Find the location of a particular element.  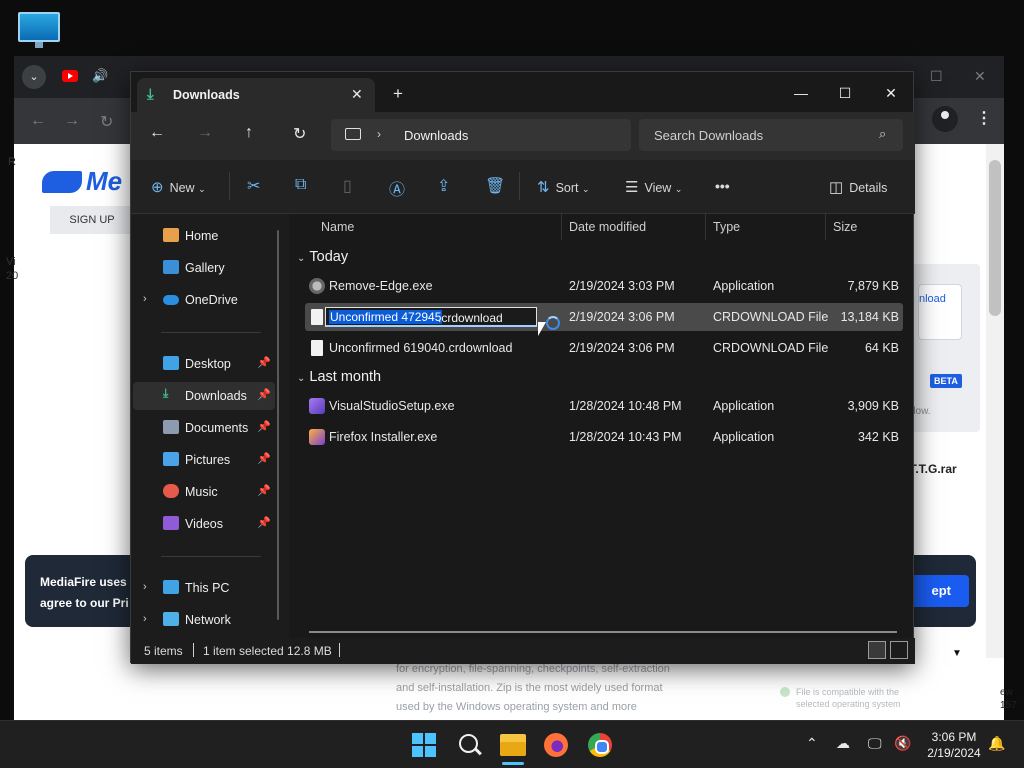

nav-item-desktop: Desktop 📌 is located at coordinates (204, 364).